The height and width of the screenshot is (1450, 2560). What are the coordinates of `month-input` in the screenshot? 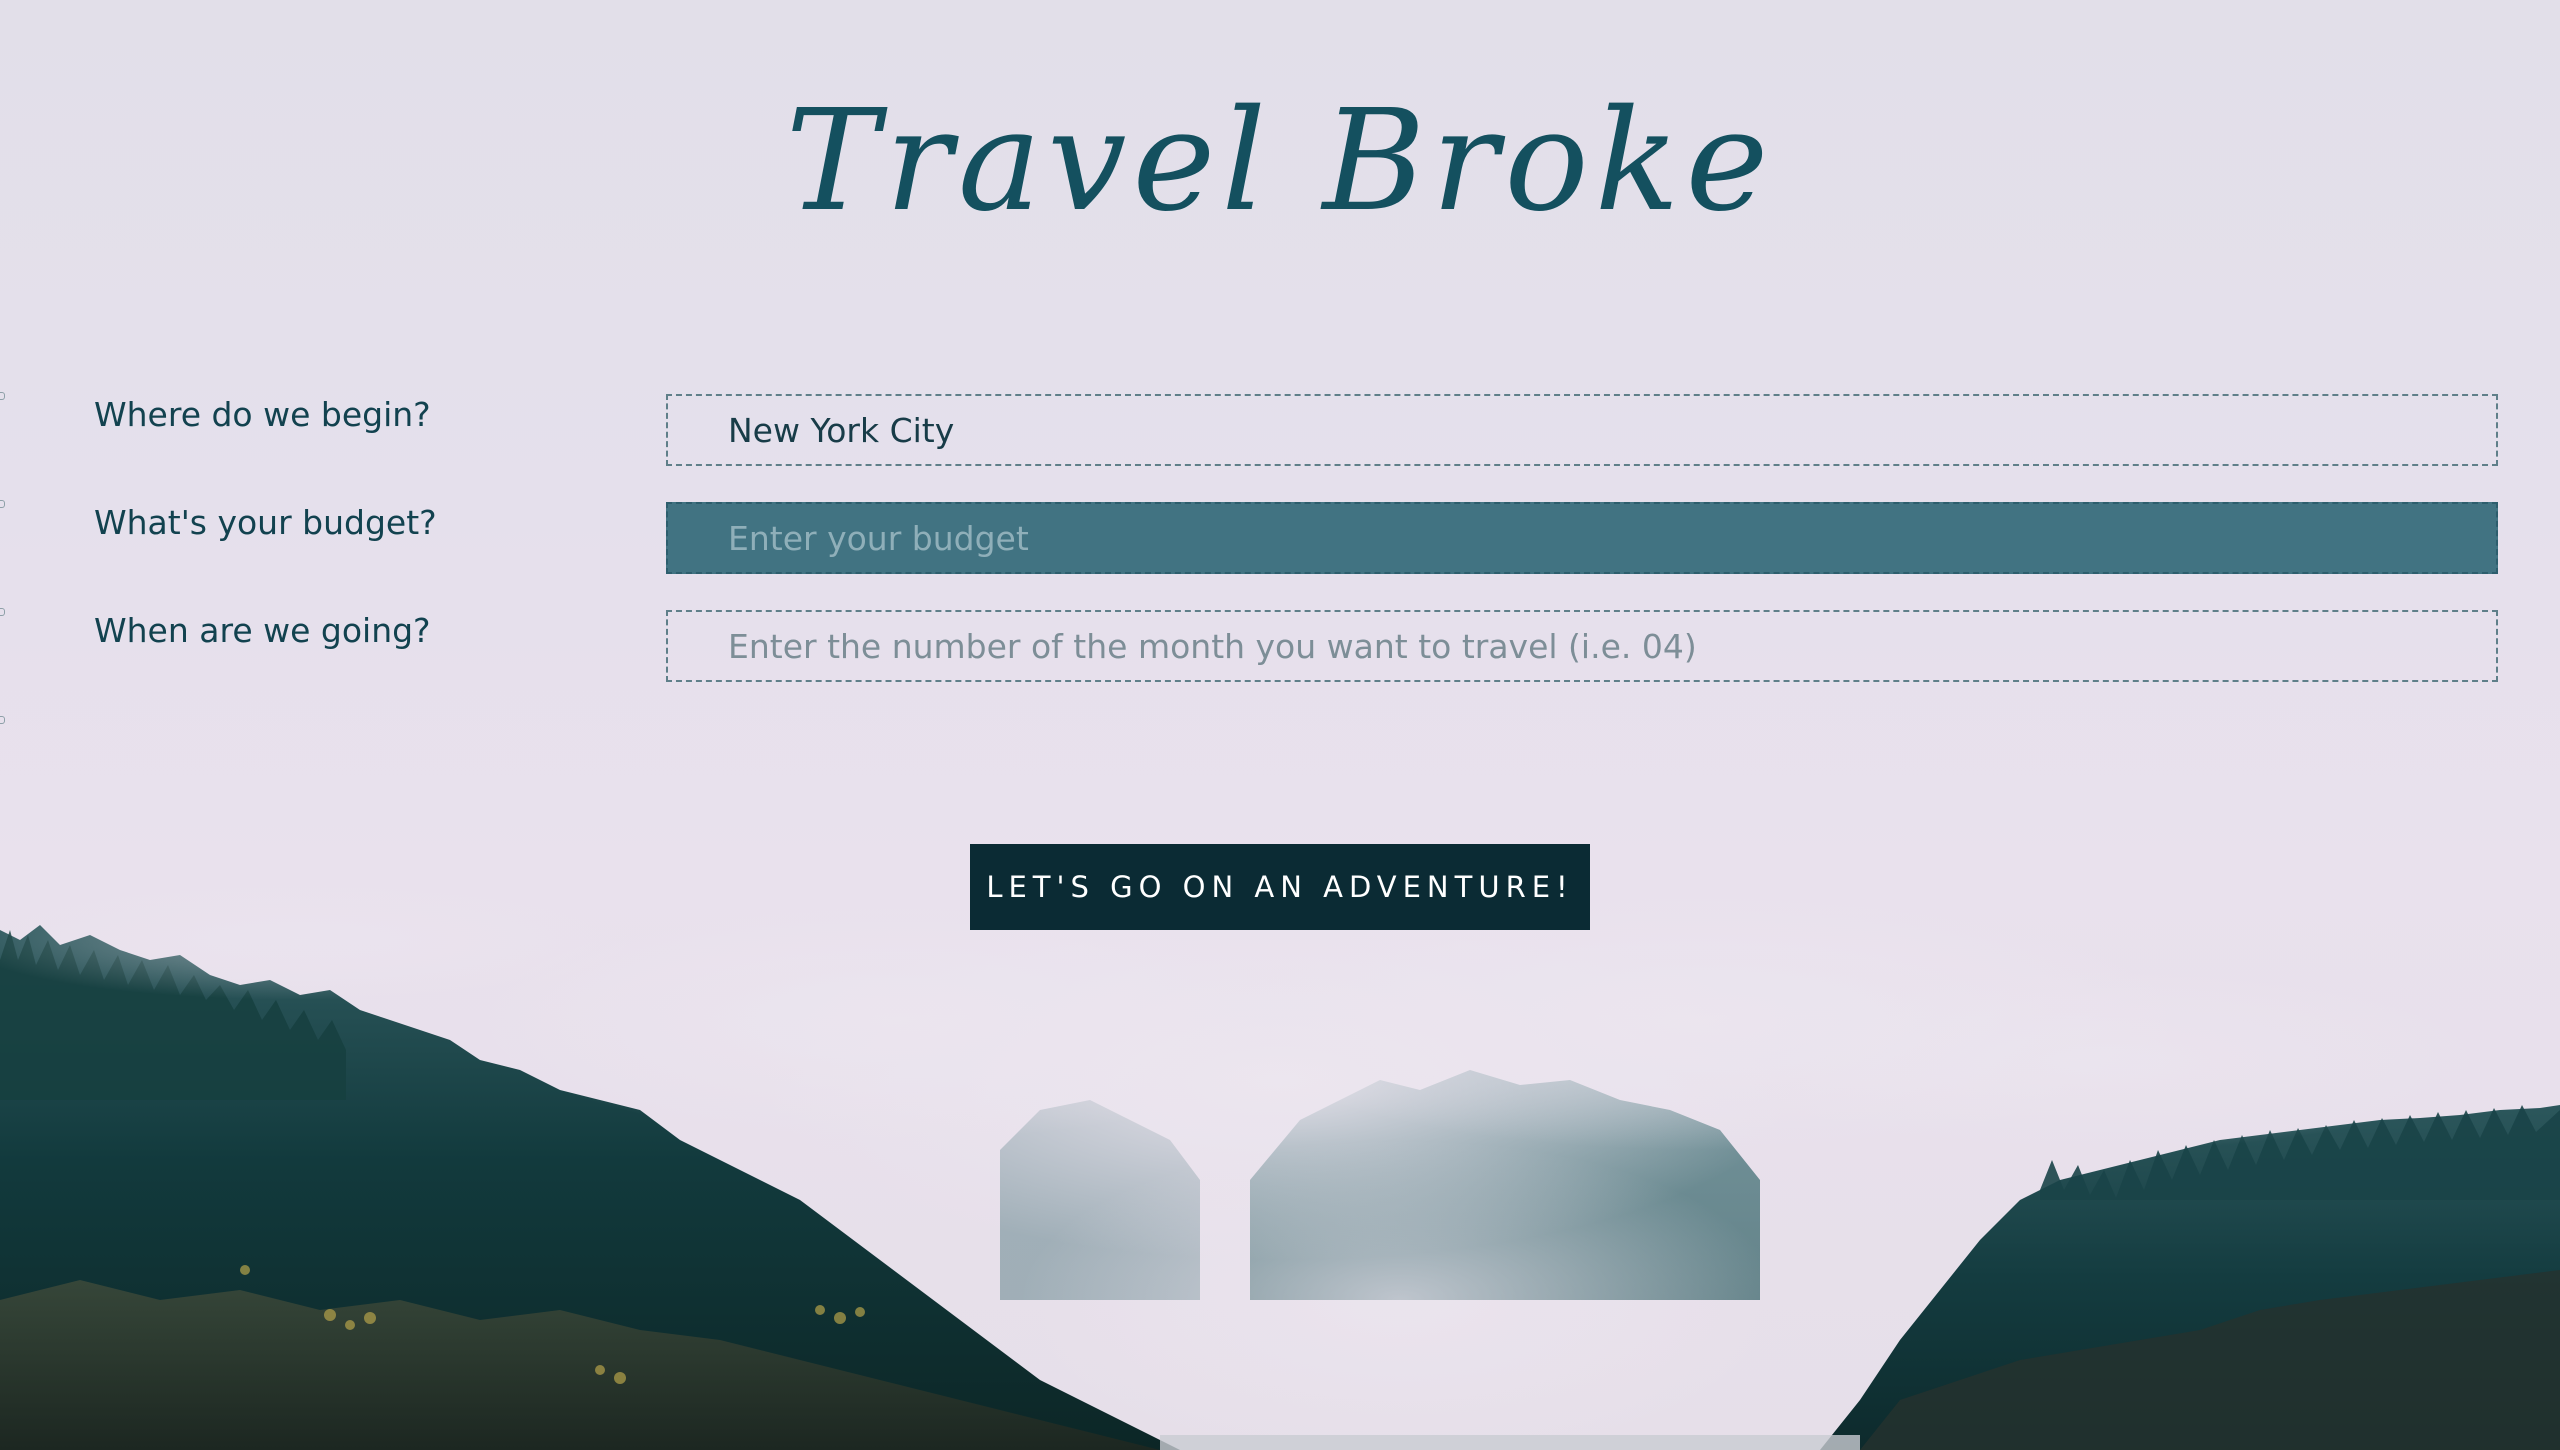 It's located at (1582, 646).